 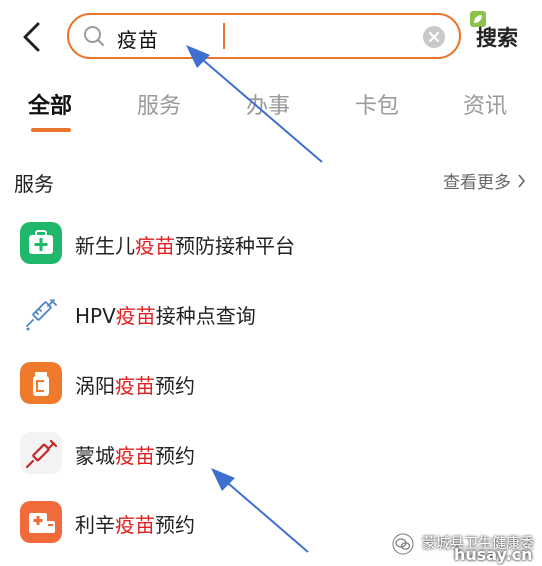 I want to click on watermark: 蒙城县卫生健康委 husay.cn, so click(x=467, y=545).